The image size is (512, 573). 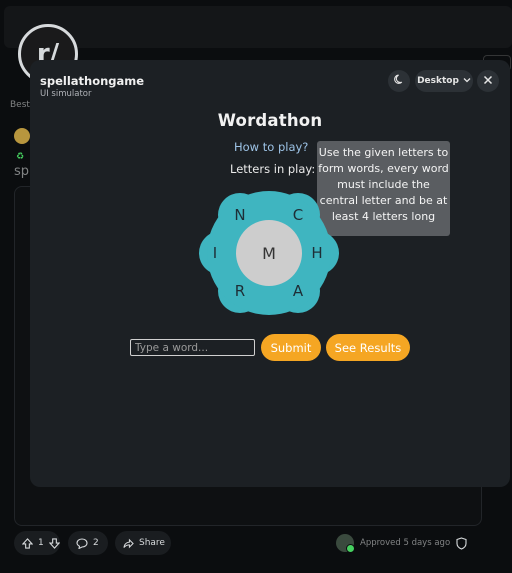 What do you see at coordinates (438, 81) in the screenshot?
I see `device-label: Desktop` at bounding box center [438, 81].